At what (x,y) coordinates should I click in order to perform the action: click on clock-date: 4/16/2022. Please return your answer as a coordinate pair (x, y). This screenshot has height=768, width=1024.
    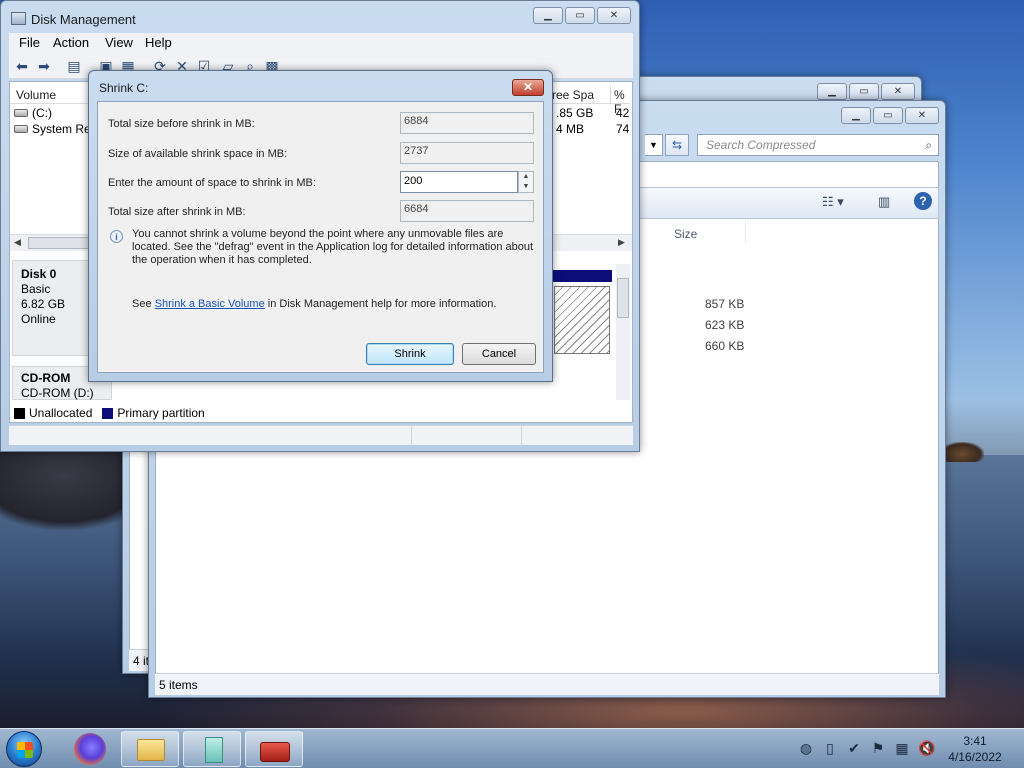
    Looking at the image, I should click on (975, 757).